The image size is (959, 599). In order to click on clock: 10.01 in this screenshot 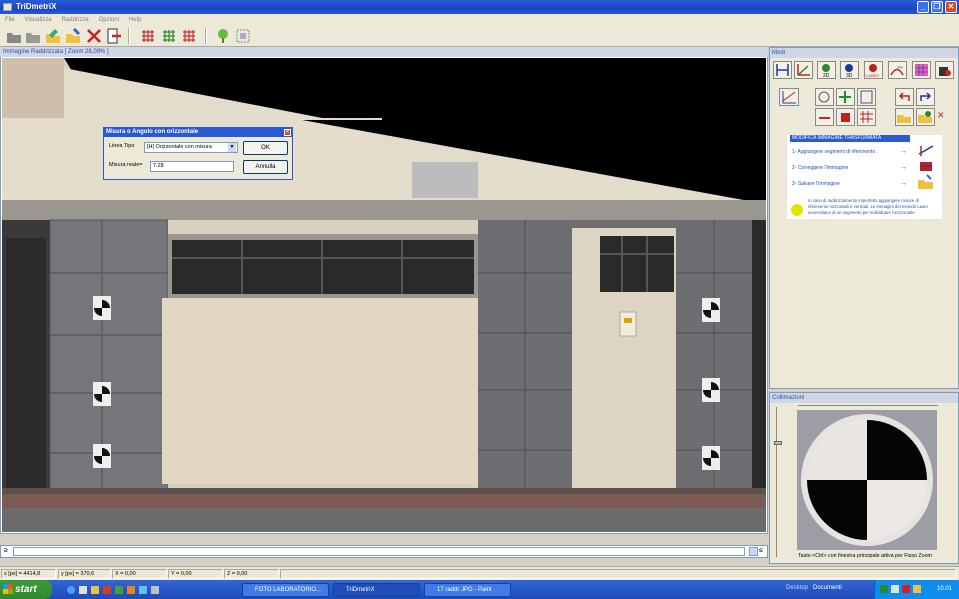, I will do `click(945, 589)`.